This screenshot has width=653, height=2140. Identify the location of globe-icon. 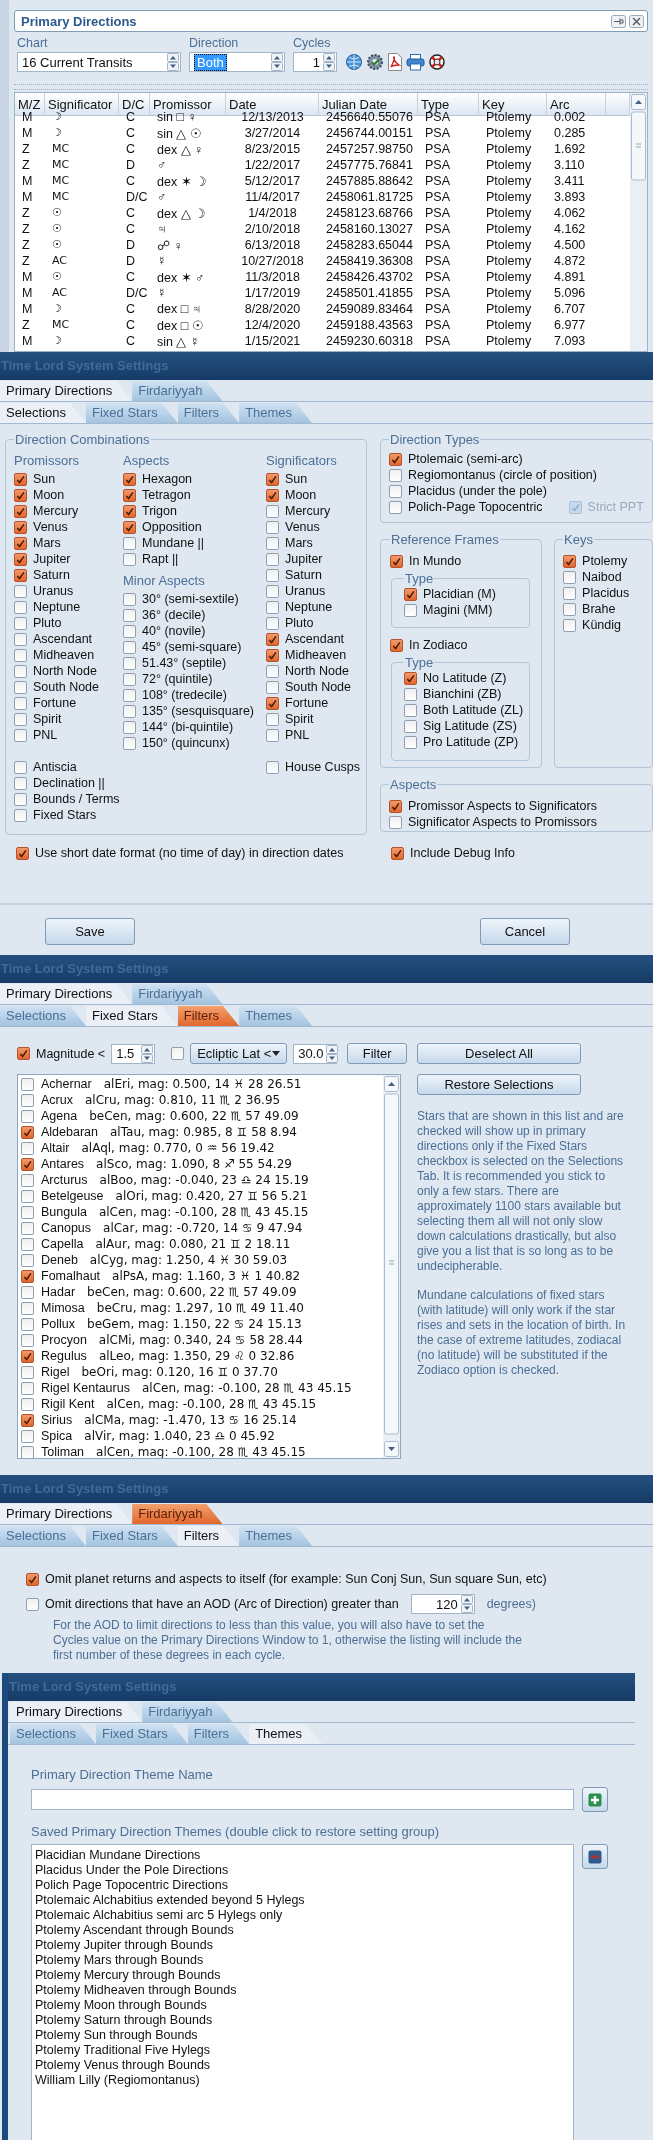
(354, 62).